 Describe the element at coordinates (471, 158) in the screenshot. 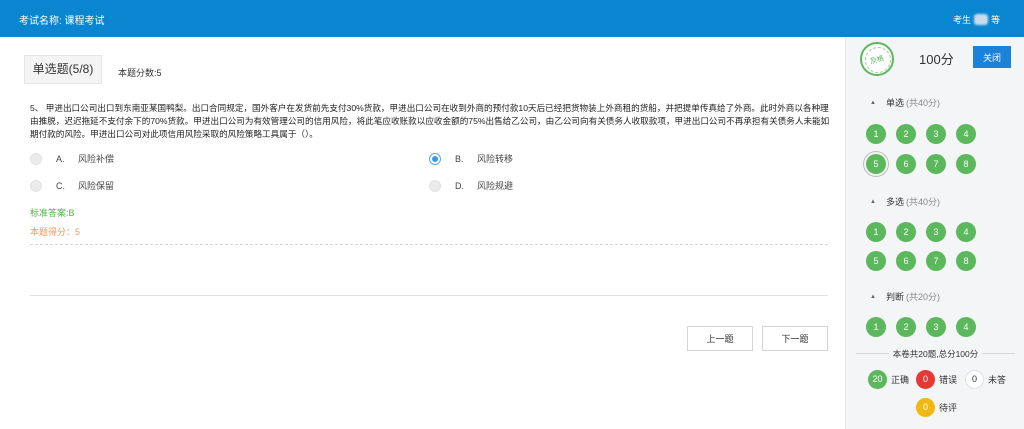

I see `option-b: B. 风险转移` at that location.